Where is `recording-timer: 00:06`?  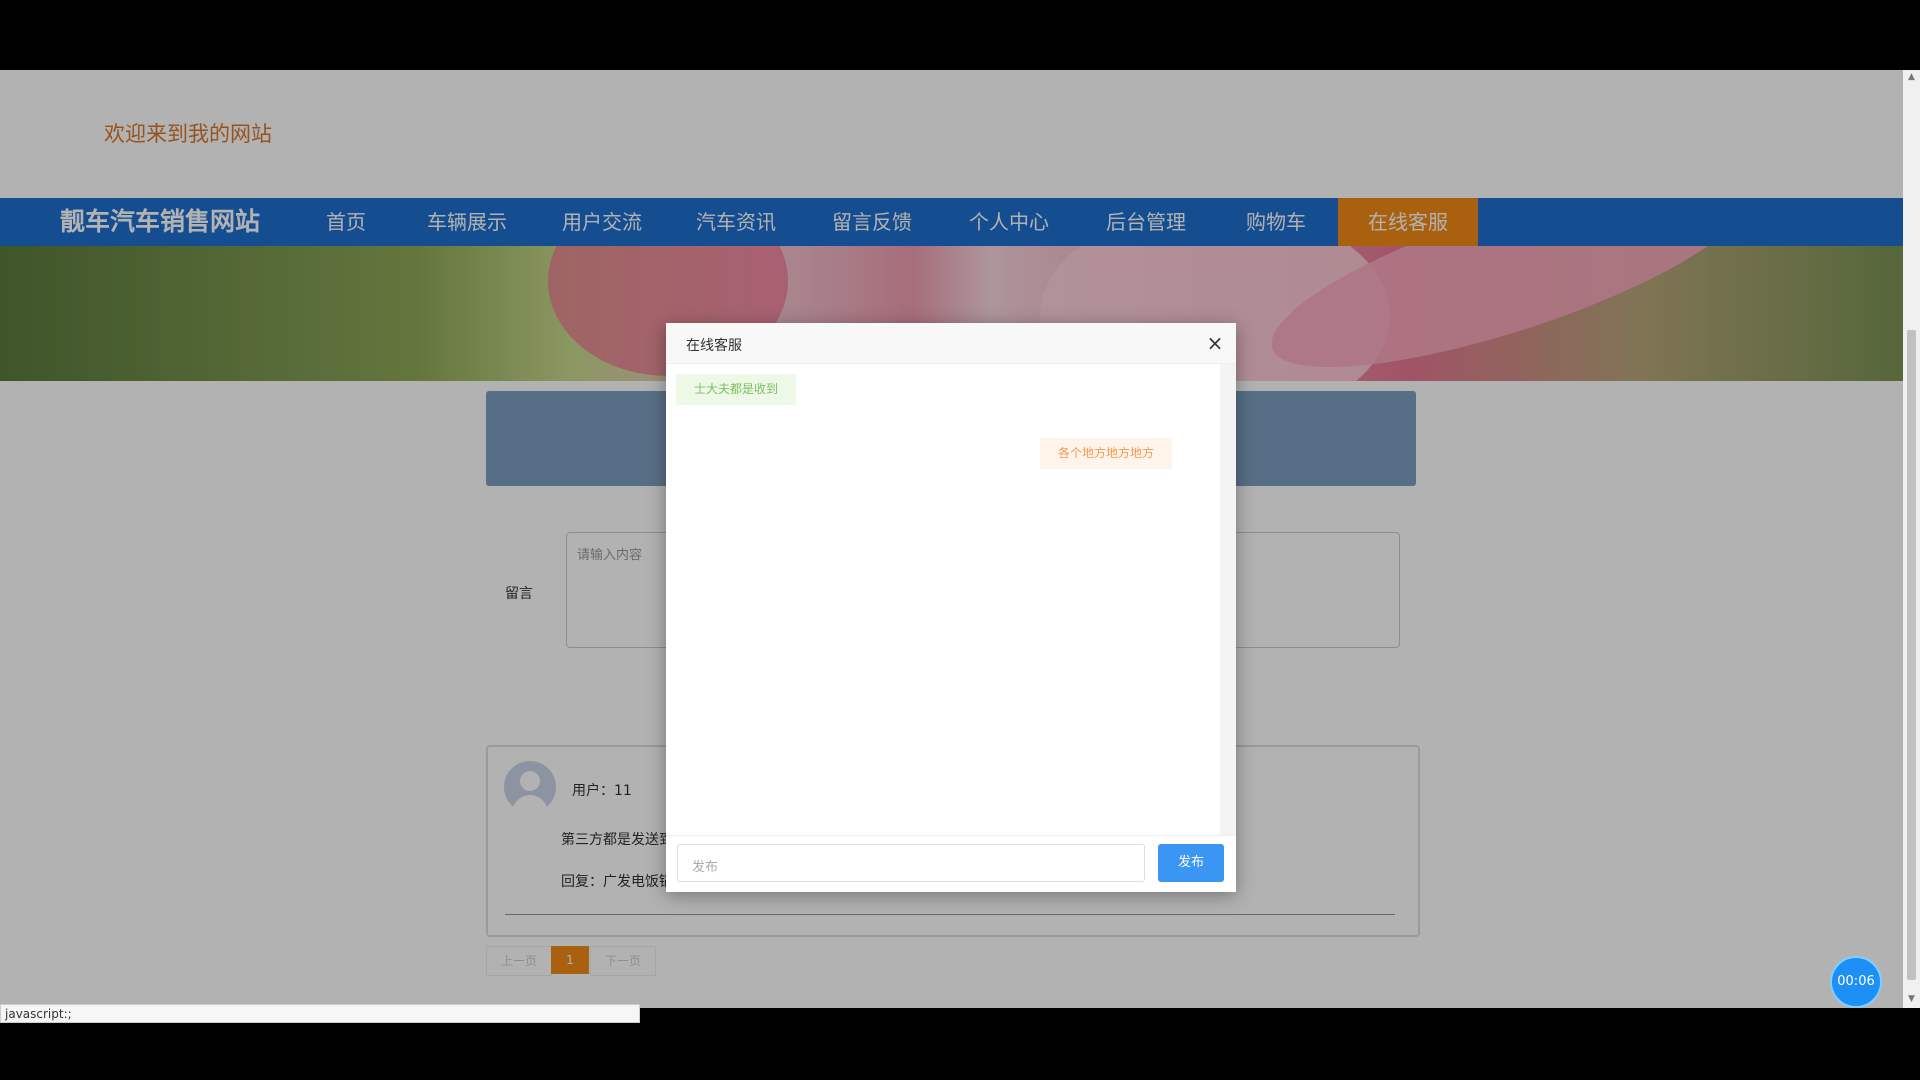
recording-timer: 00:06 is located at coordinates (1856, 982).